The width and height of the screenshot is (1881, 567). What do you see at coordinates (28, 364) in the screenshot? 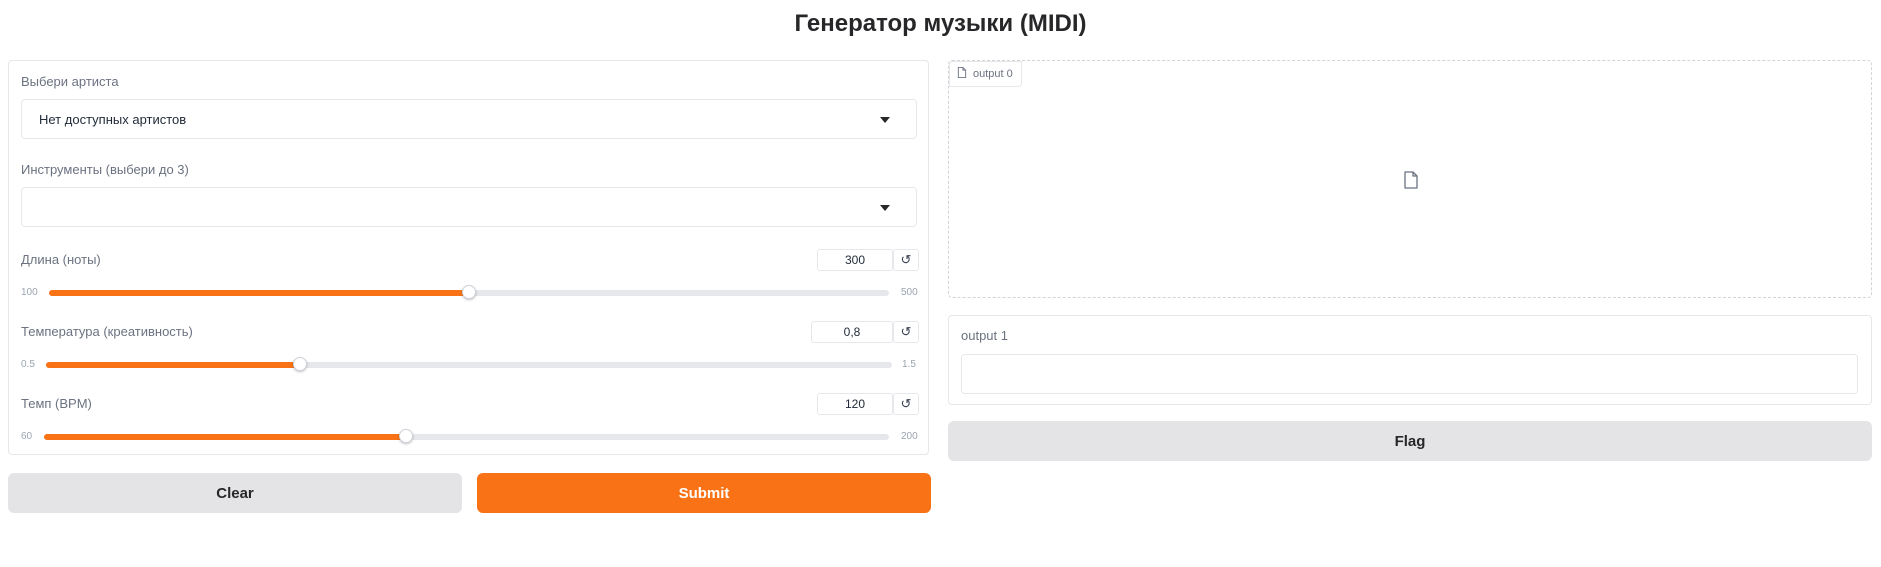
I see `temperature-min-label: 0.5` at bounding box center [28, 364].